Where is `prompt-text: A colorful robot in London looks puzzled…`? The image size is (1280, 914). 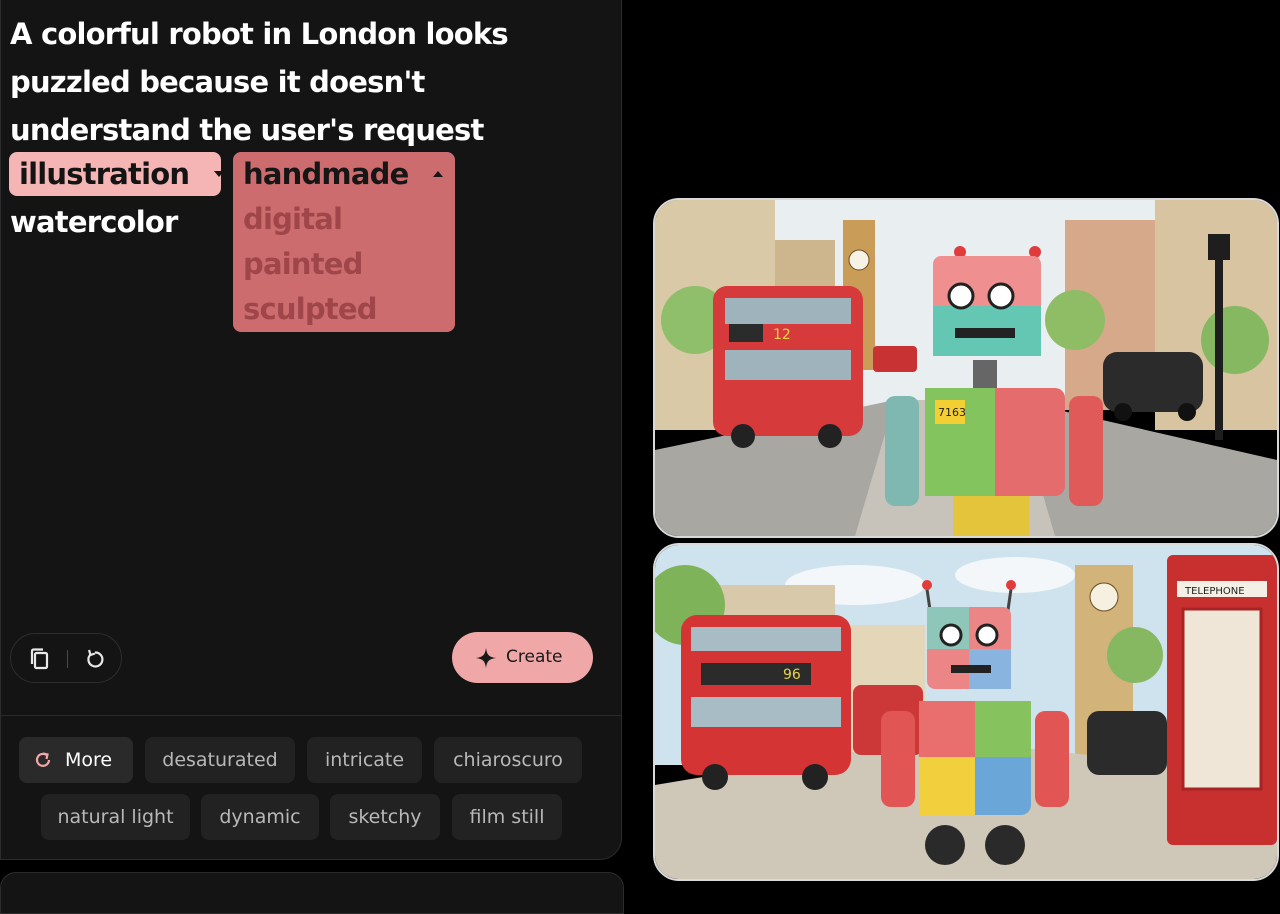
prompt-text: A colorful robot in London looks puzzled… is located at coordinates (270, 82).